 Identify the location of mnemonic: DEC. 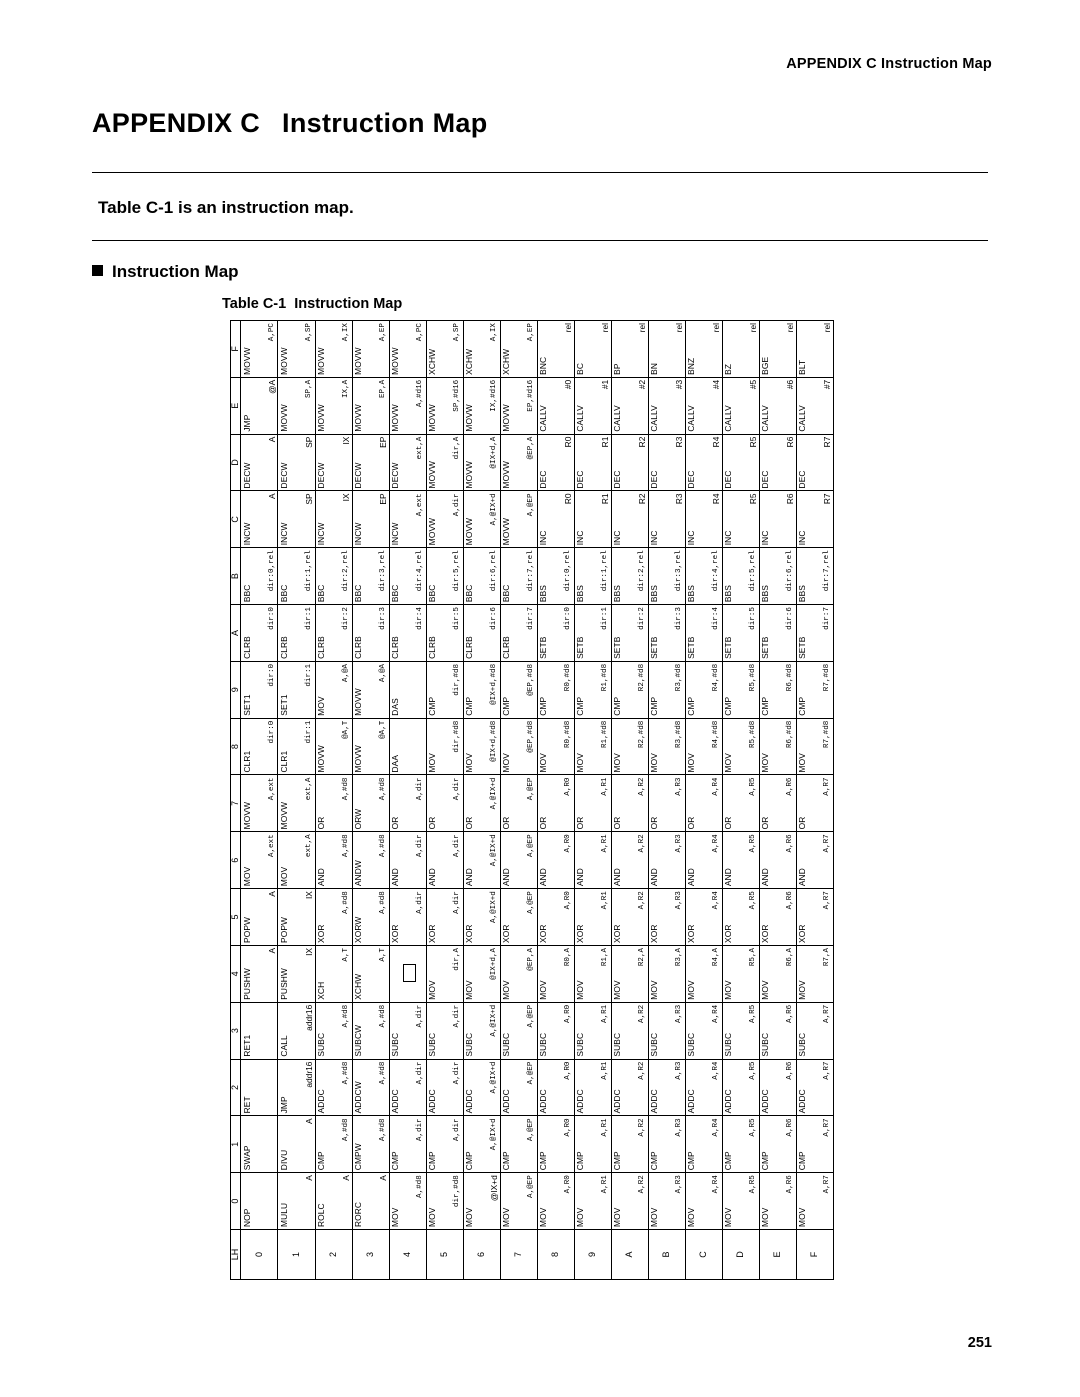
(654, 479).